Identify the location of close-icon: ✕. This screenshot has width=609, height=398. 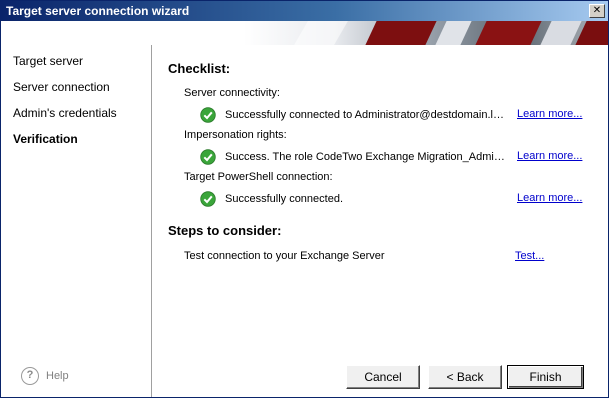
(597, 10).